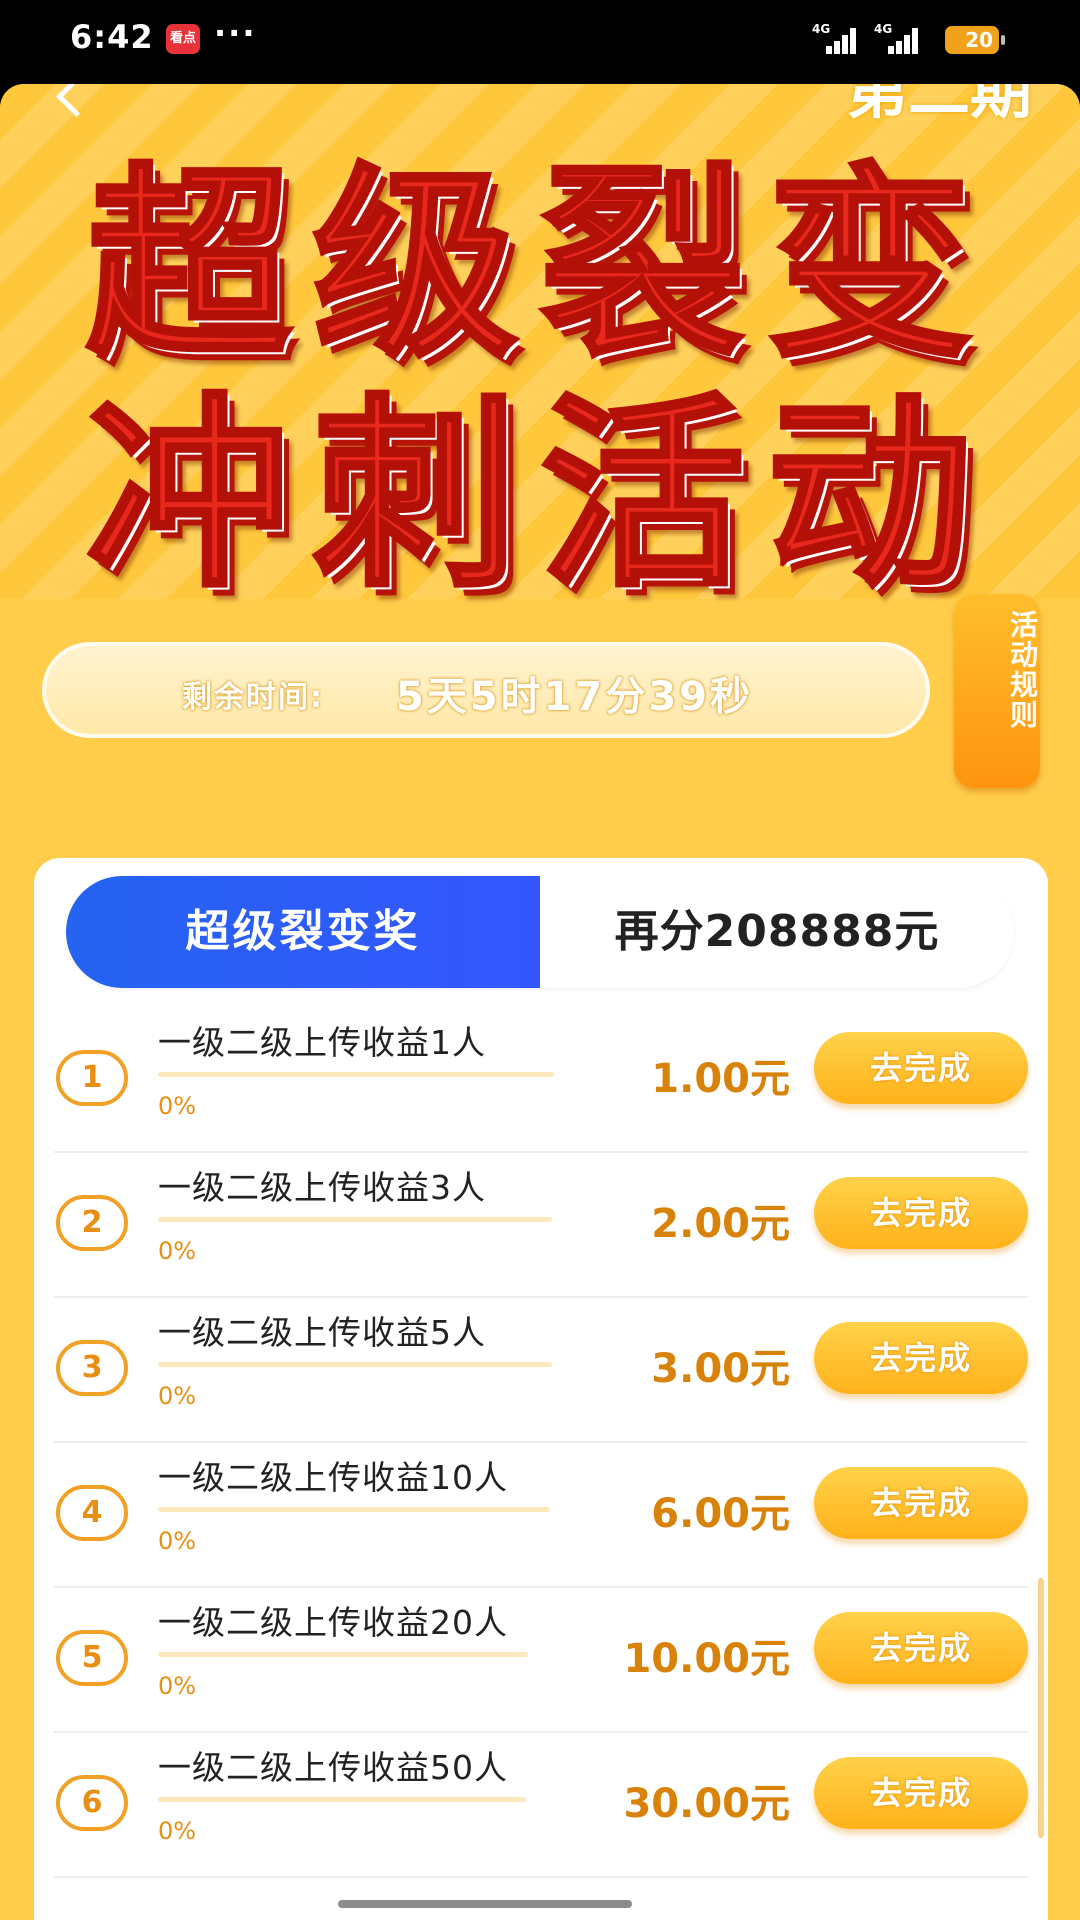 This screenshot has width=1080, height=1920. I want to click on task-row: 5 一级二级上传收益20人 0% 10.00元 去完成, so click(541, 1660).